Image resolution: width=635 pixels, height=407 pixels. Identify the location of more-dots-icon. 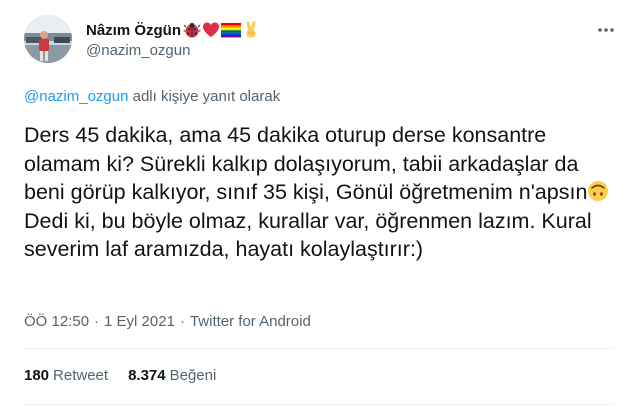
(606, 30).